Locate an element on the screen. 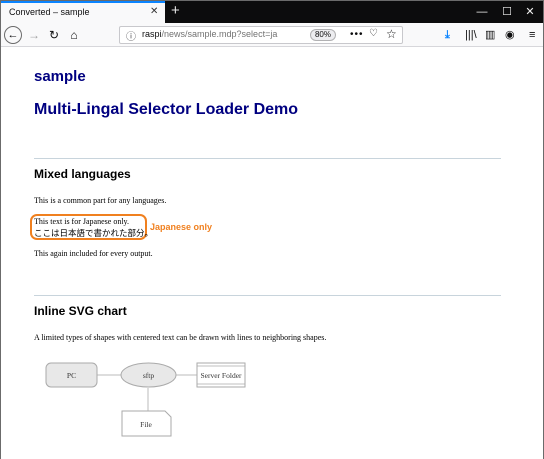 The width and height of the screenshot is (544, 459). info-icon: ⓘ is located at coordinates (131, 35).